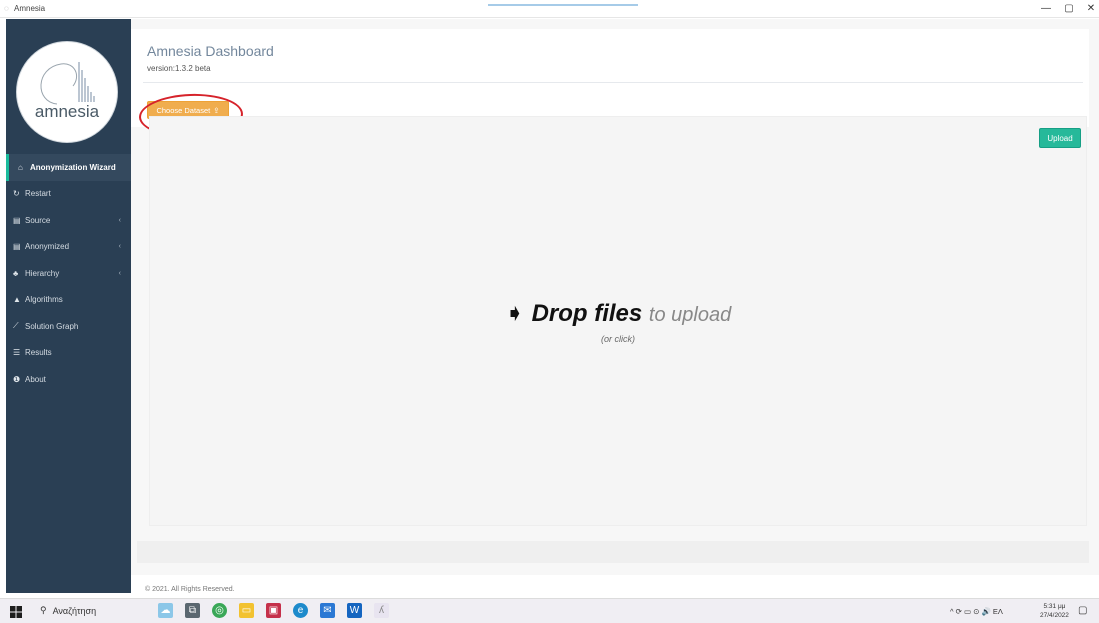 The image size is (1099, 623). I want to click on dropzone-title: Drop files, so click(587, 313).